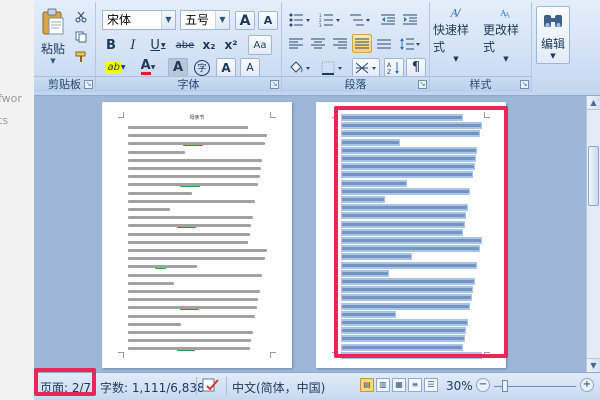  What do you see at coordinates (587, 385) in the screenshot?
I see `zoom-in-icon: +` at bounding box center [587, 385].